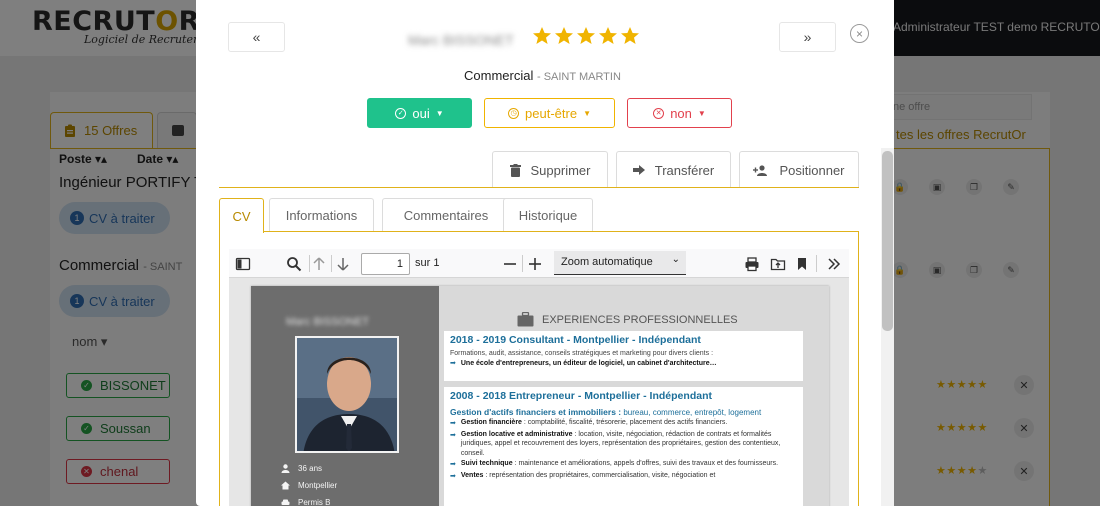  I want to click on cv-city-row: Montpellier, so click(309, 485).